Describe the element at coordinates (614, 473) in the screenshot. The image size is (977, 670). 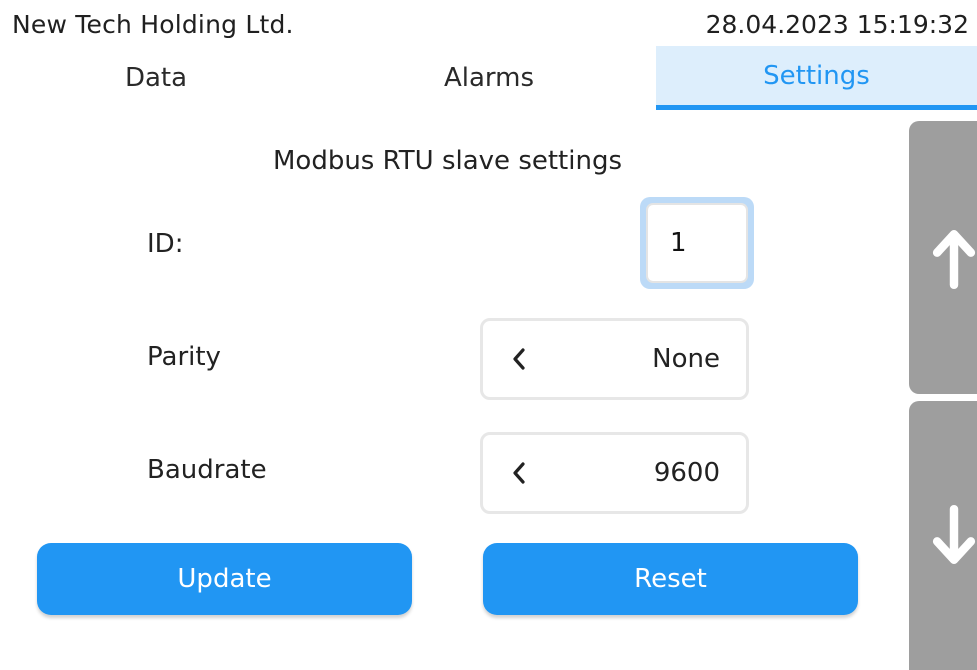
I see `baudrate-selector: 9600` at that location.